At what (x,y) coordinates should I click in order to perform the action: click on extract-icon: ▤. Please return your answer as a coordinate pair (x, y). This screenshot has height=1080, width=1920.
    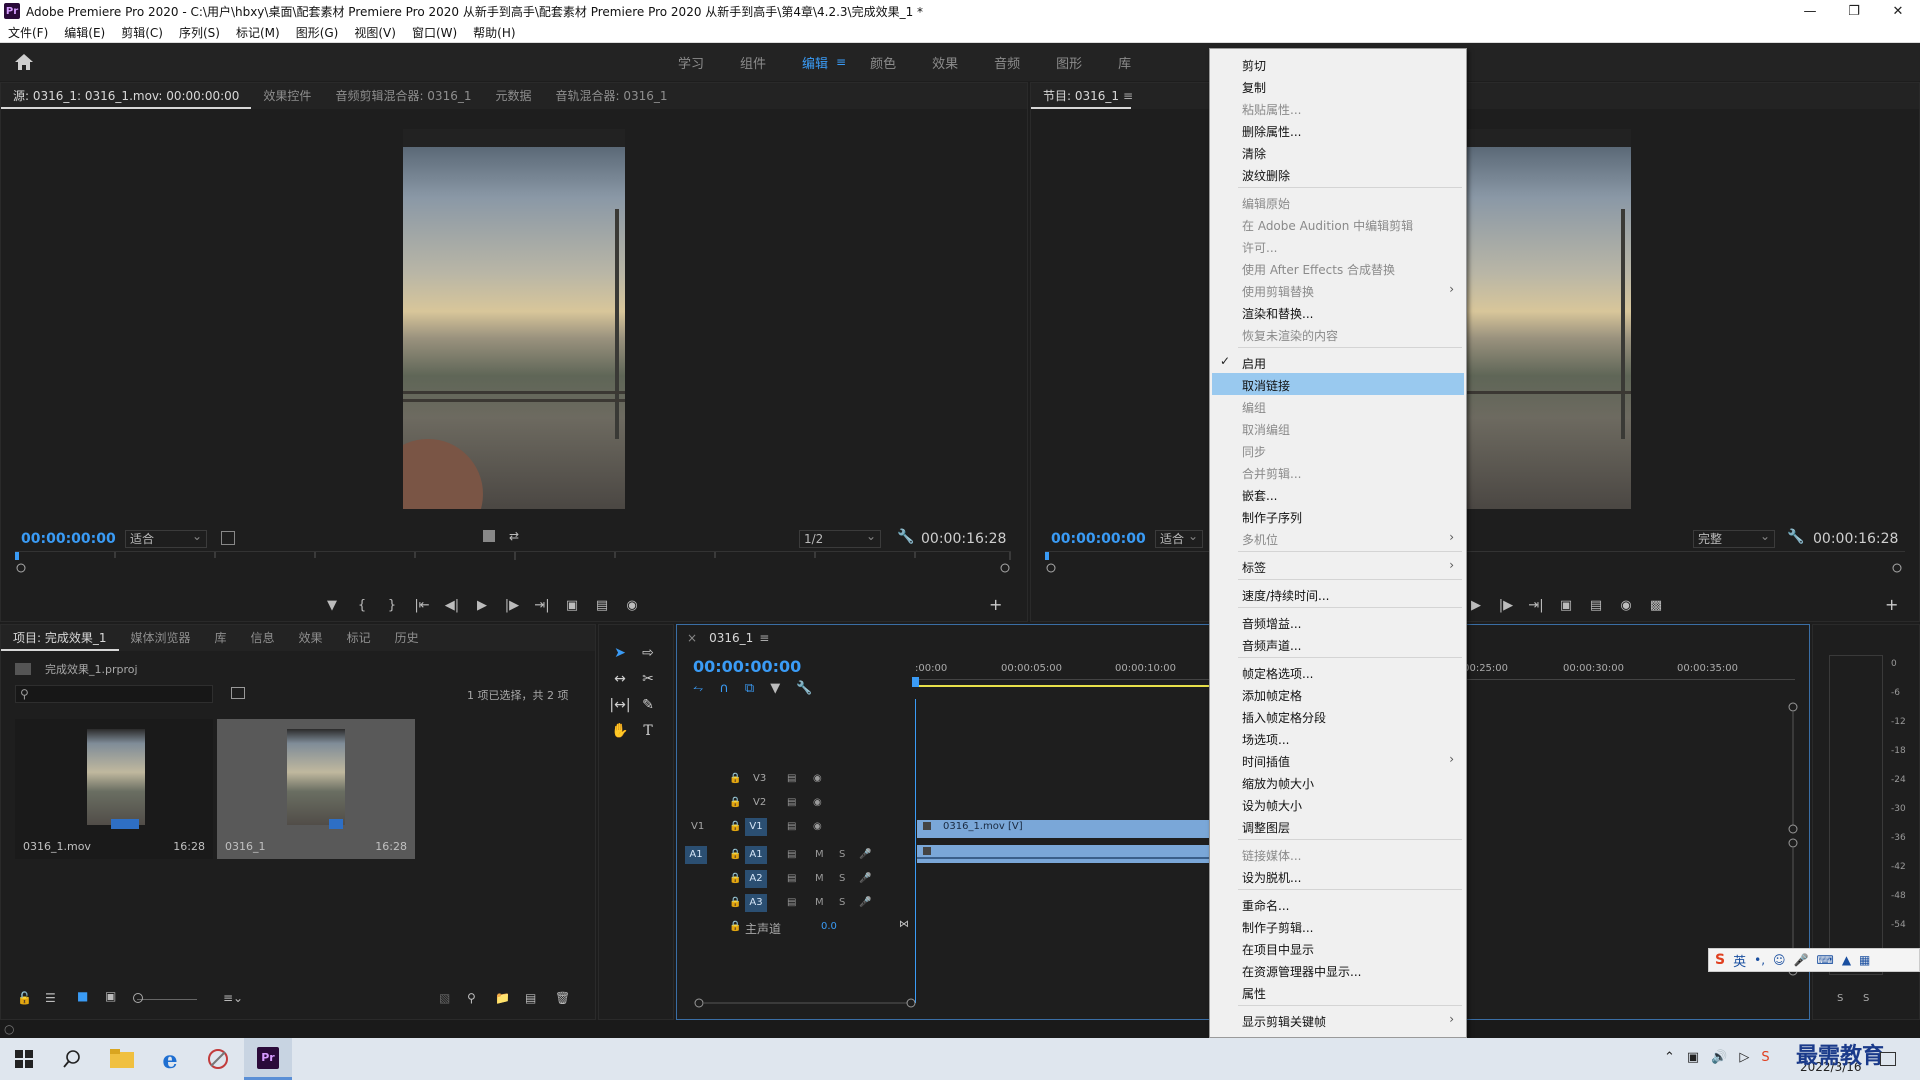
    Looking at the image, I should click on (1596, 605).